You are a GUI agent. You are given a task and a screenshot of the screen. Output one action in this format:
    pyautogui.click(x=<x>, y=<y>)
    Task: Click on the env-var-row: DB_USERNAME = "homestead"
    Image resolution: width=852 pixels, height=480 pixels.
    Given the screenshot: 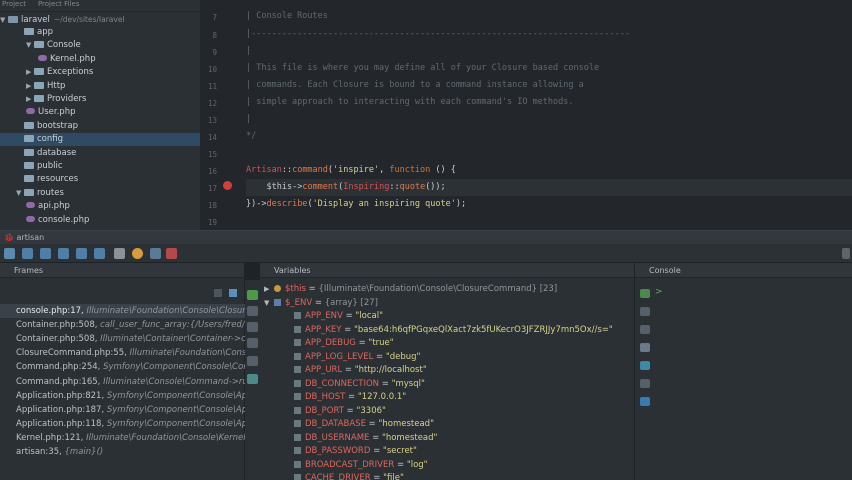 What is the action you would take?
    pyautogui.click(x=447, y=439)
    